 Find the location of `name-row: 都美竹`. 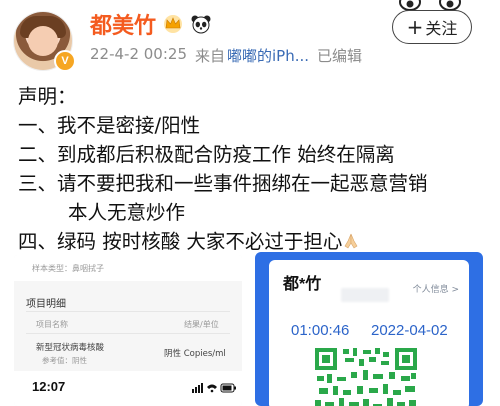

name-row: 都美竹 is located at coordinates (151, 24).